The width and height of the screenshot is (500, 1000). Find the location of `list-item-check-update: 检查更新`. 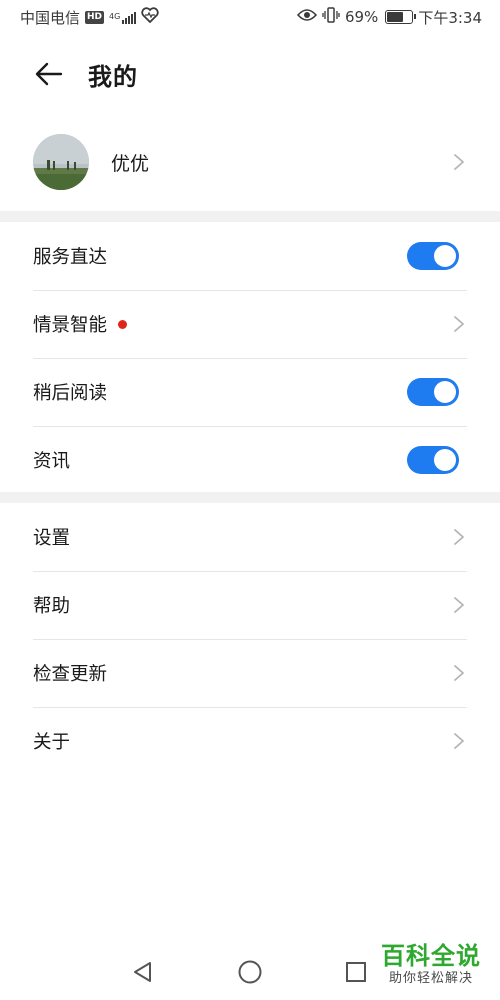

list-item-check-update: 检查更新 is located at coordinates (250, 673).